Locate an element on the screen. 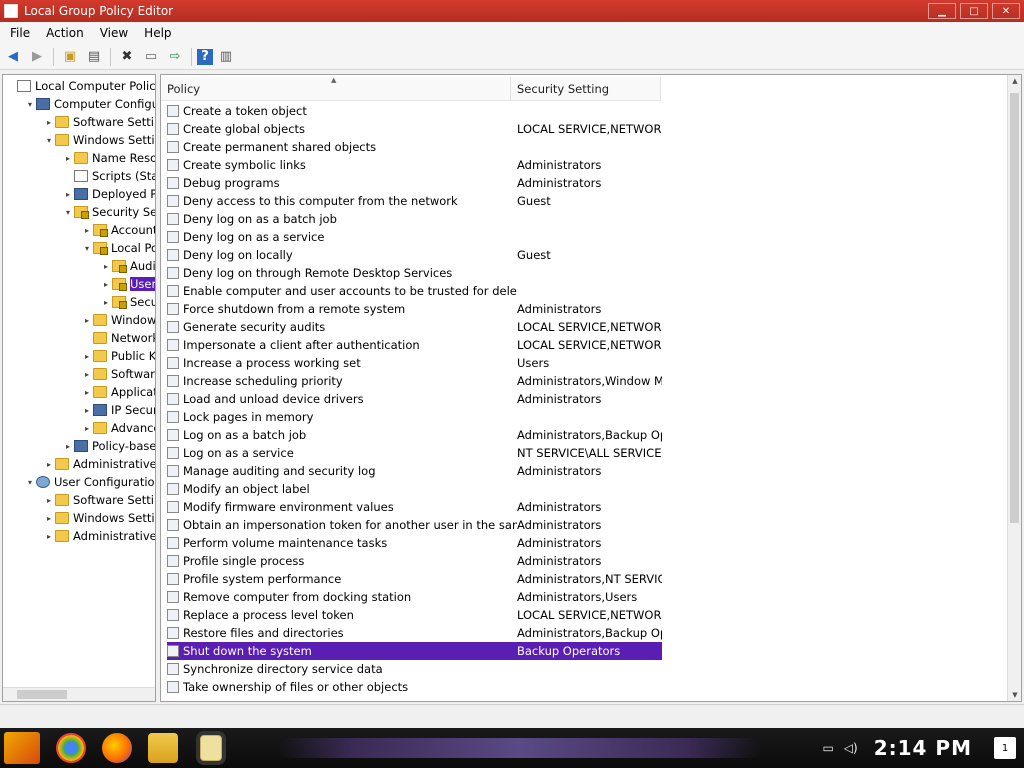 The height and width of the screenshot is (768, 1024). tree-item: Network List is located at coordinates (118, 338).